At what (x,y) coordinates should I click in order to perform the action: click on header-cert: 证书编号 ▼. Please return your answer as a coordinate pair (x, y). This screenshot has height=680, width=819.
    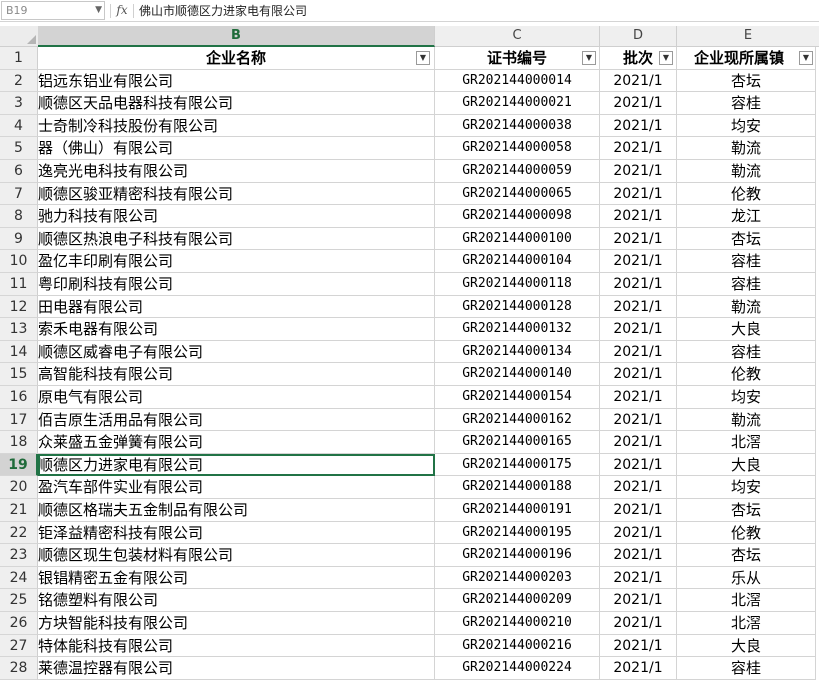
    Looking at the image, I should click on (517, 58).